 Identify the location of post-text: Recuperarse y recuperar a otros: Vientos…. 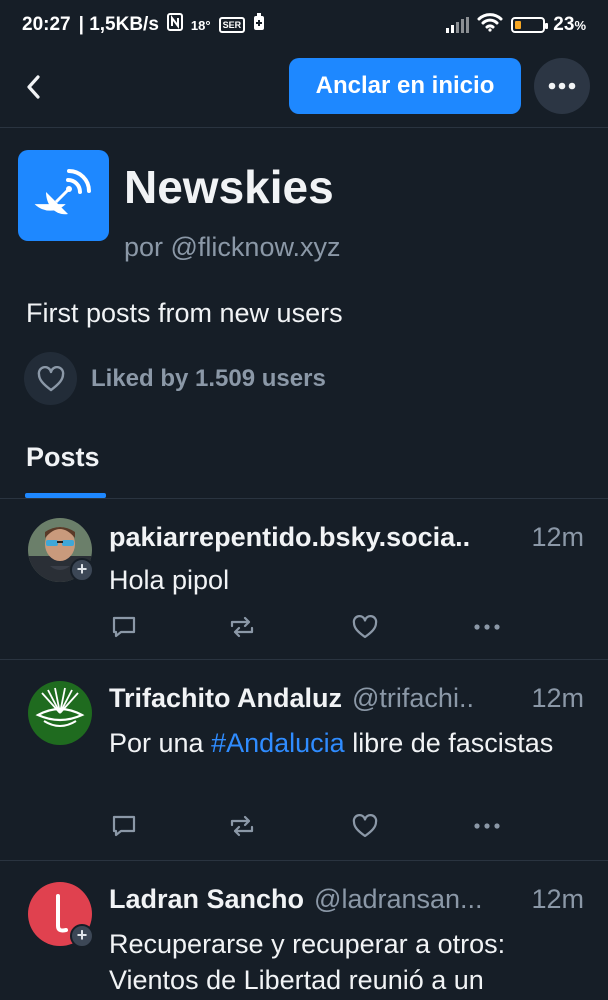
(344, 962).